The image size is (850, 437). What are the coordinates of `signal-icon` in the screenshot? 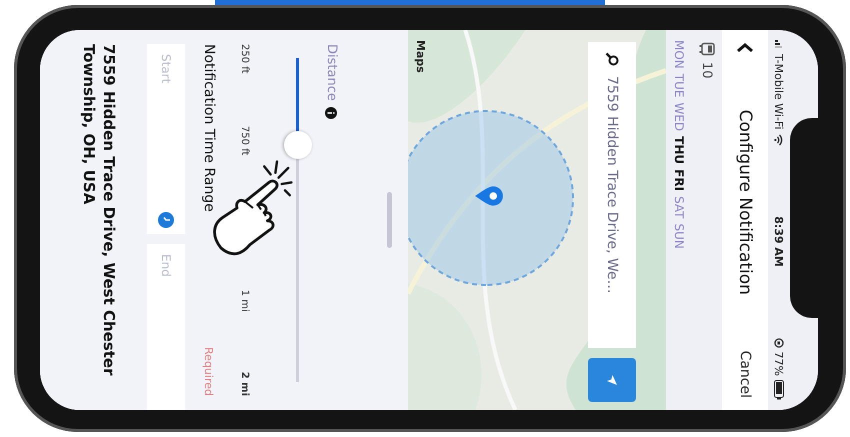 It's located at (779, 45).